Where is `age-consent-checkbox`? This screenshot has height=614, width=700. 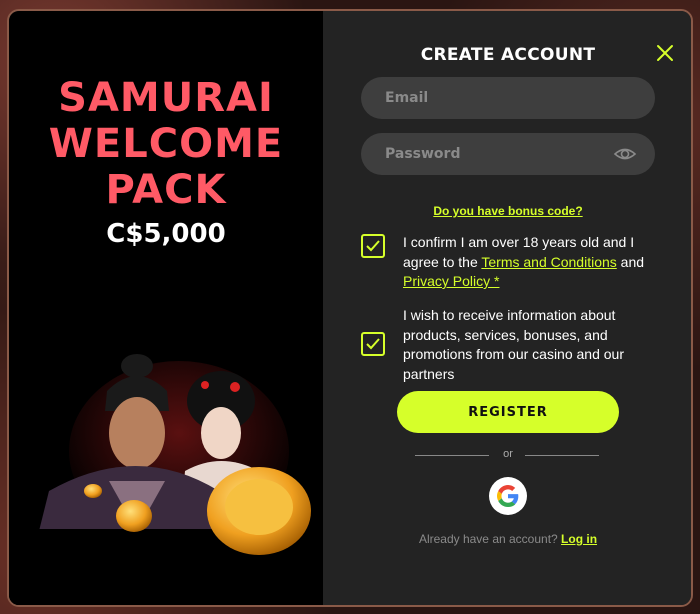 age-consent-checkbox is located at coordinates (373, 246).